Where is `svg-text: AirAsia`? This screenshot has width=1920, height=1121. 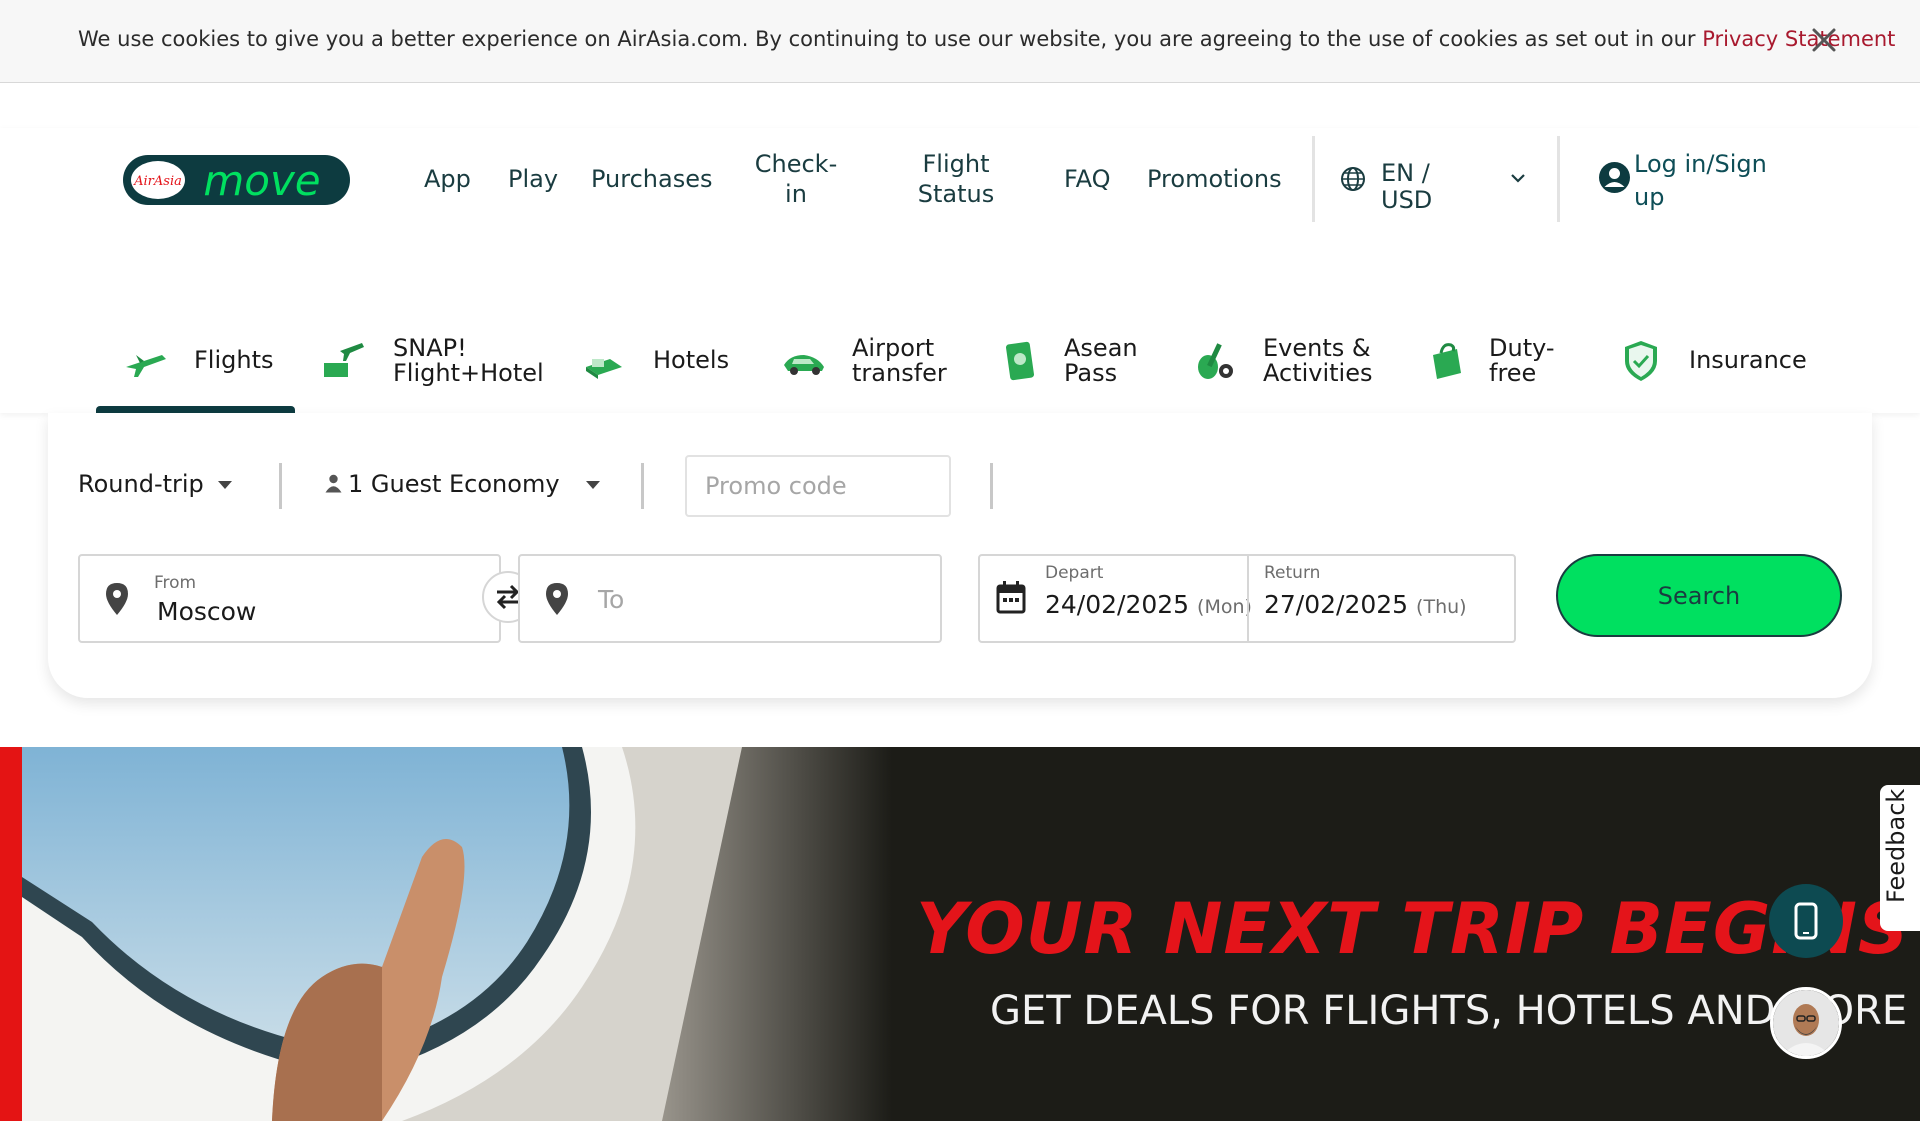 svg-text: AirAsia is located at coordinates (157, 181).